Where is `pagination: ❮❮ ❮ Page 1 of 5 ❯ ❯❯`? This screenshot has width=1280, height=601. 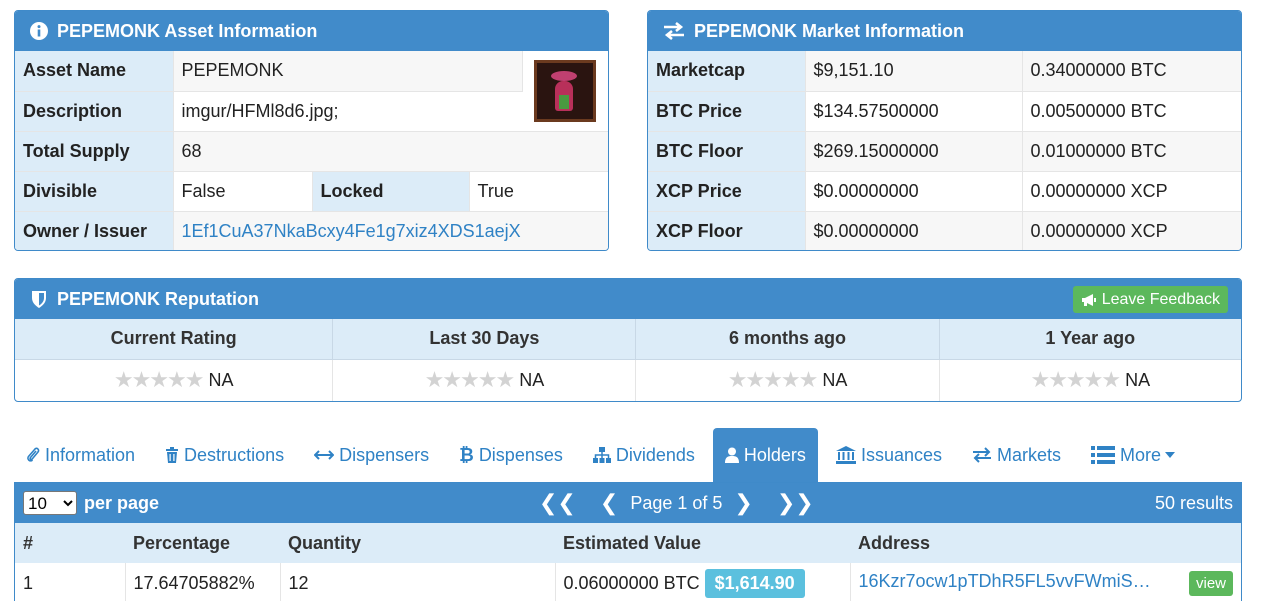
pagination: ❮❮ ❮ Page 1 of 5 ❯ ❯❯ is located at coordinates (676, 503).